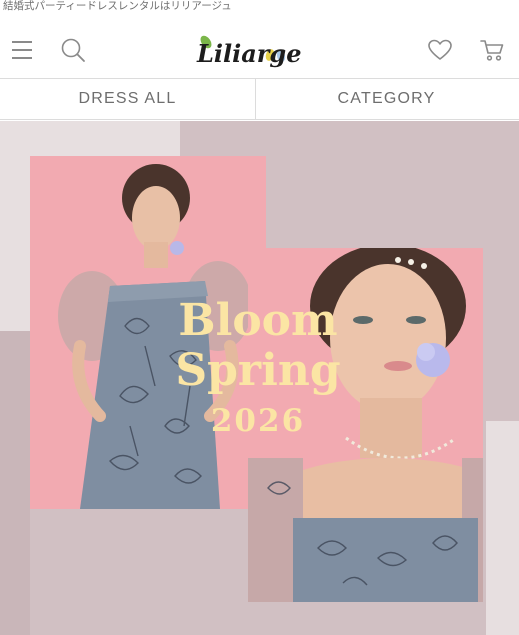 This screenshot has height=635, width=519. I want to click on main-nav: DRESS ALL CATEGORY, so click(259, 99).